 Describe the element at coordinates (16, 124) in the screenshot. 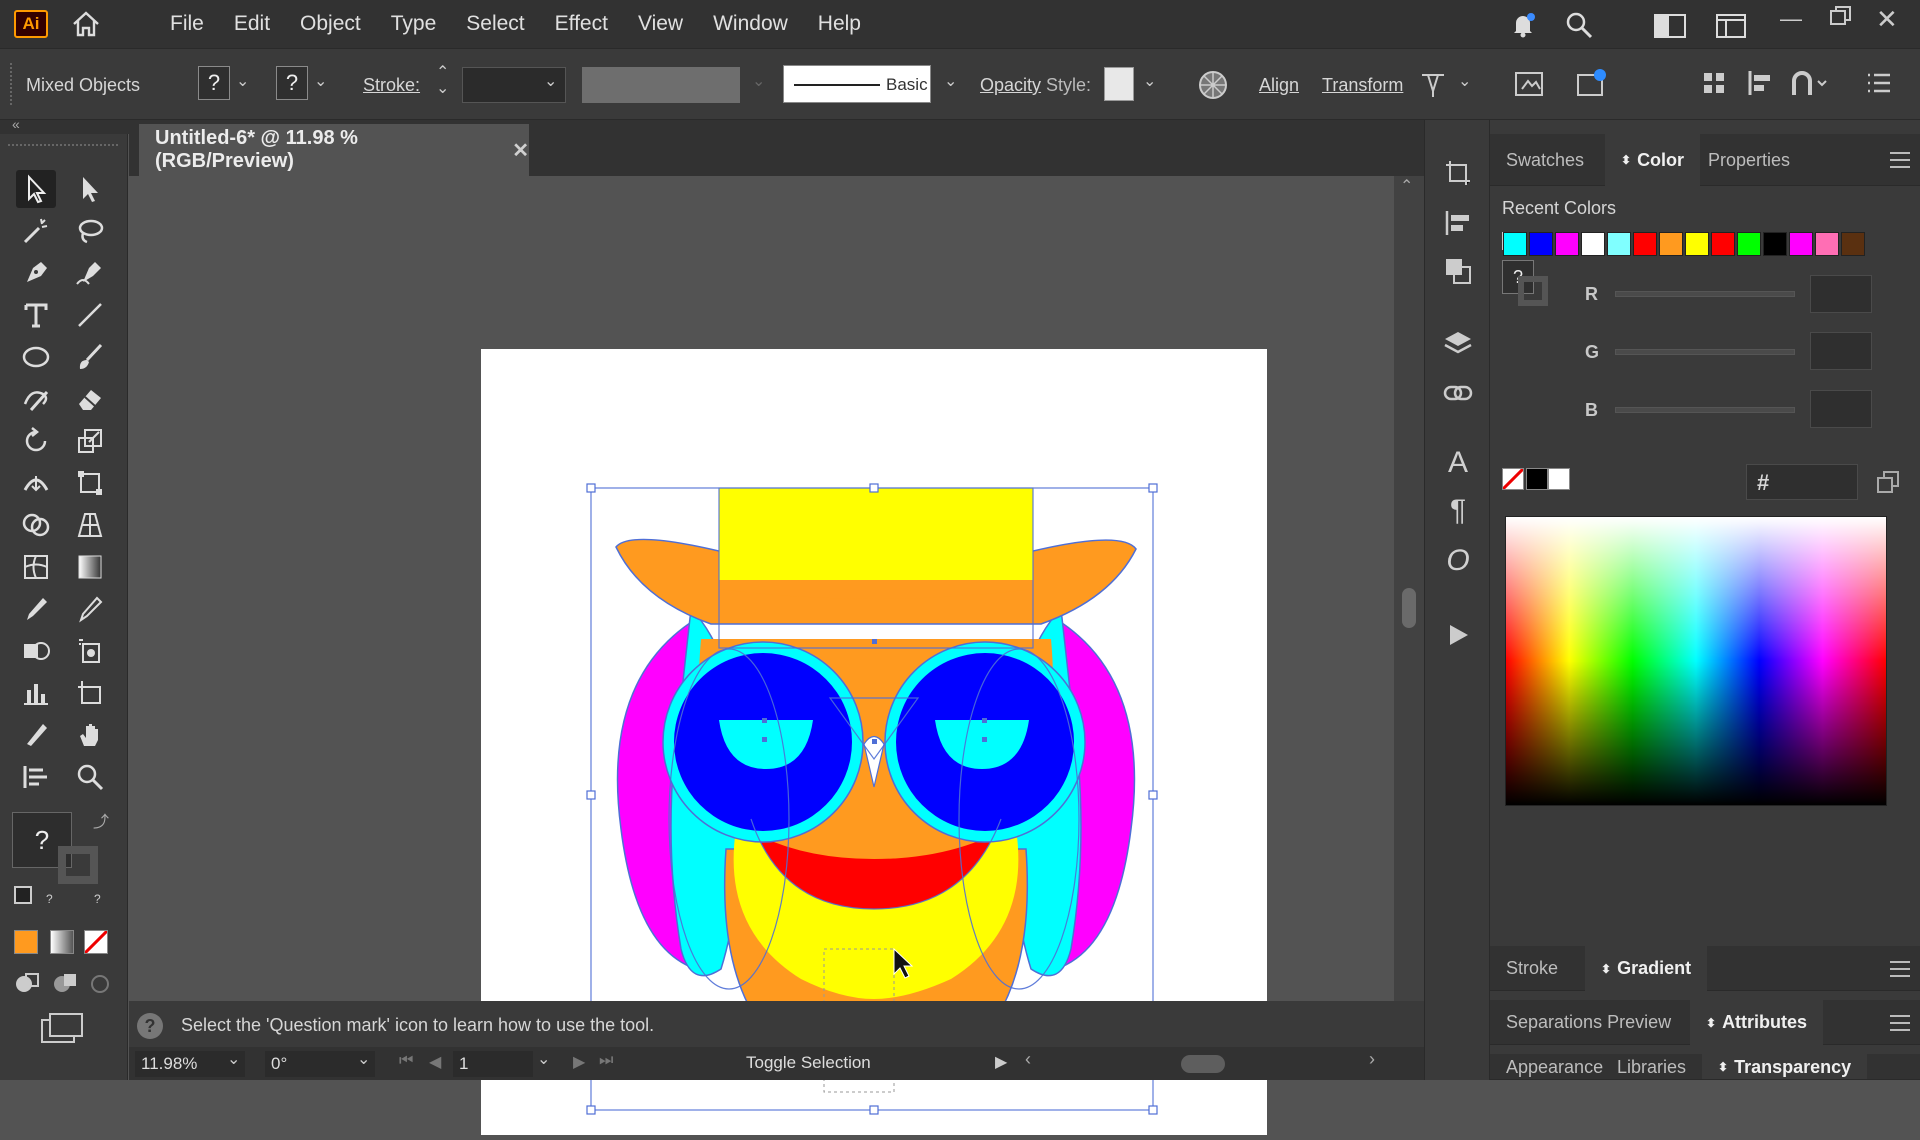

I see `collapse-left-icon: «` at that location.